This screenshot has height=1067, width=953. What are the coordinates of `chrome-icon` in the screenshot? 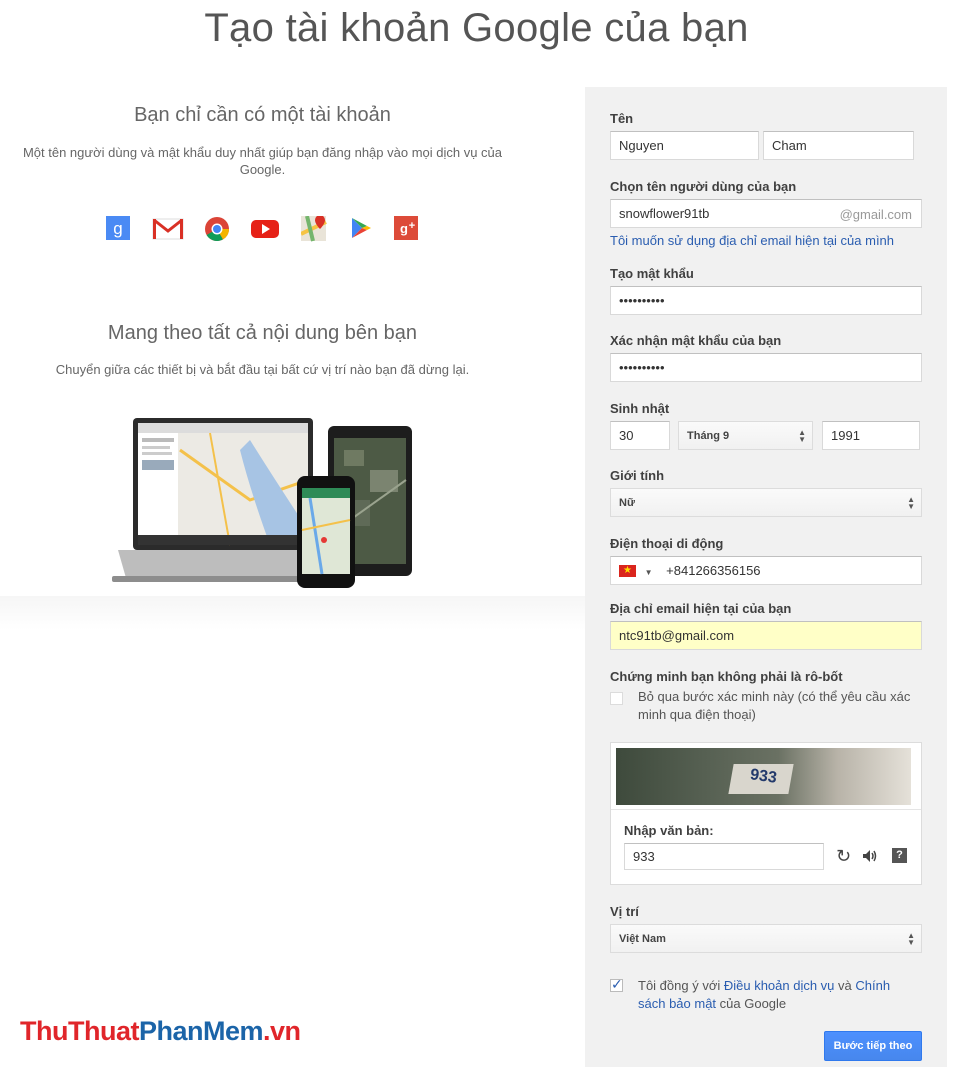 It's located at (217, 229).